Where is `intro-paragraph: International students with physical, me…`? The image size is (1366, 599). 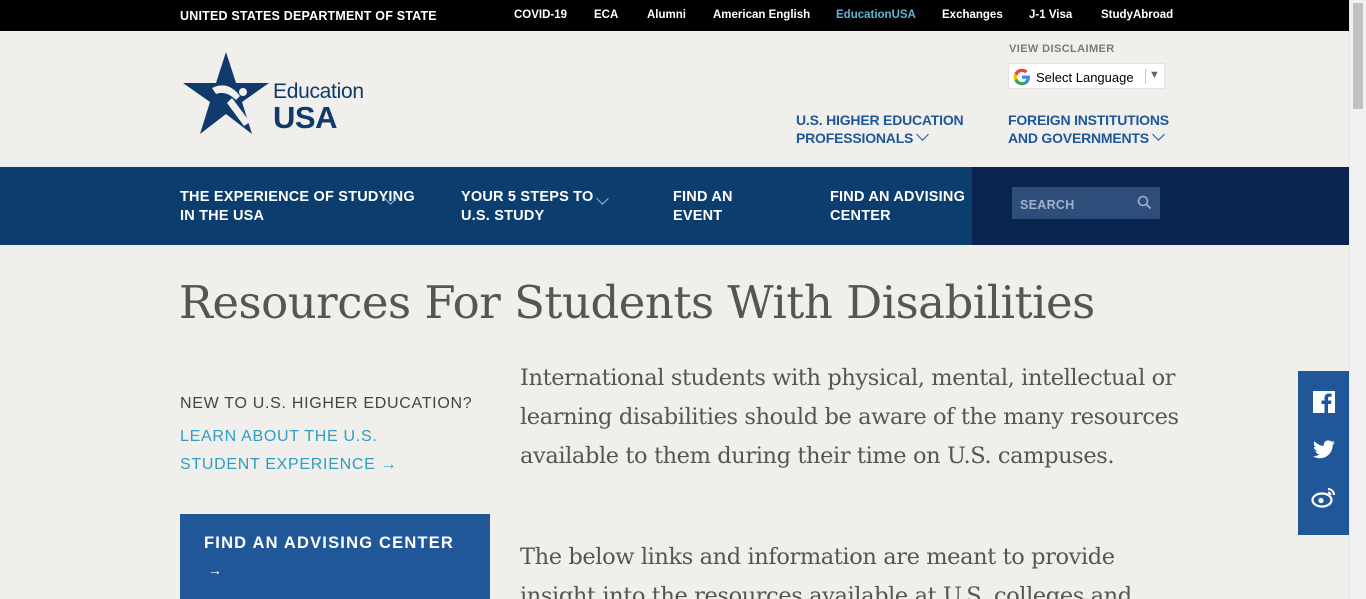
intro-paragraph: International students with physical, me… is located at coordinates (849, 417).